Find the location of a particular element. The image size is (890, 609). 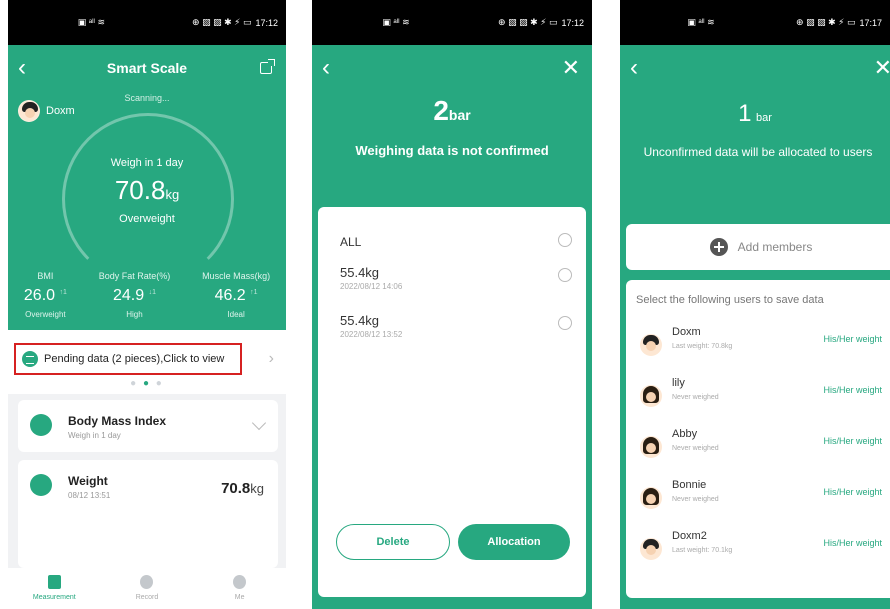

card-title: Weight is located at coordinates (88, 481).